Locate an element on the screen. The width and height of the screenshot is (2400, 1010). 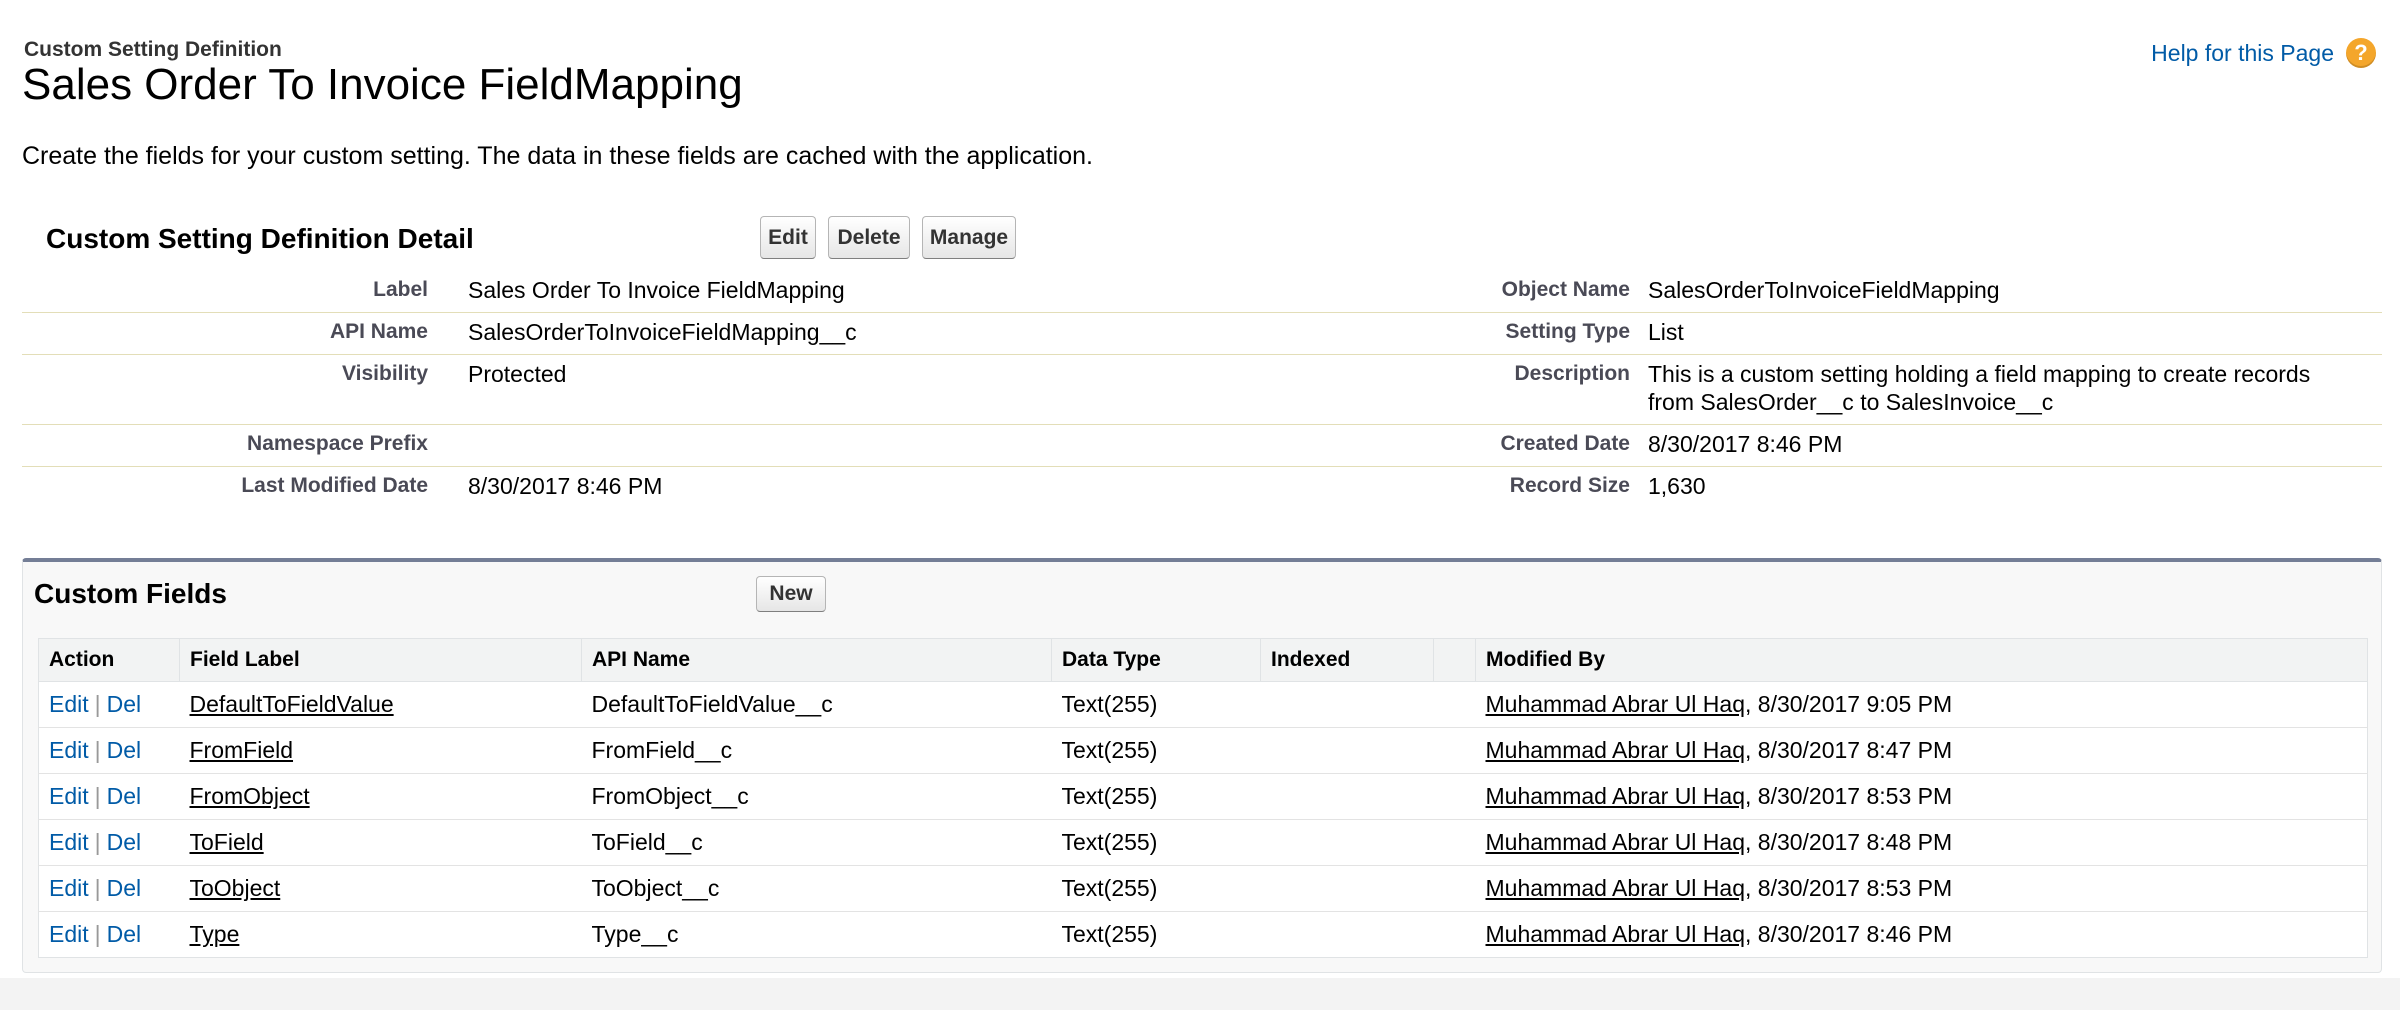
api-name-value: SalesOrderToInvoiceFieldMapping__c is located at coordinates (662, 332).